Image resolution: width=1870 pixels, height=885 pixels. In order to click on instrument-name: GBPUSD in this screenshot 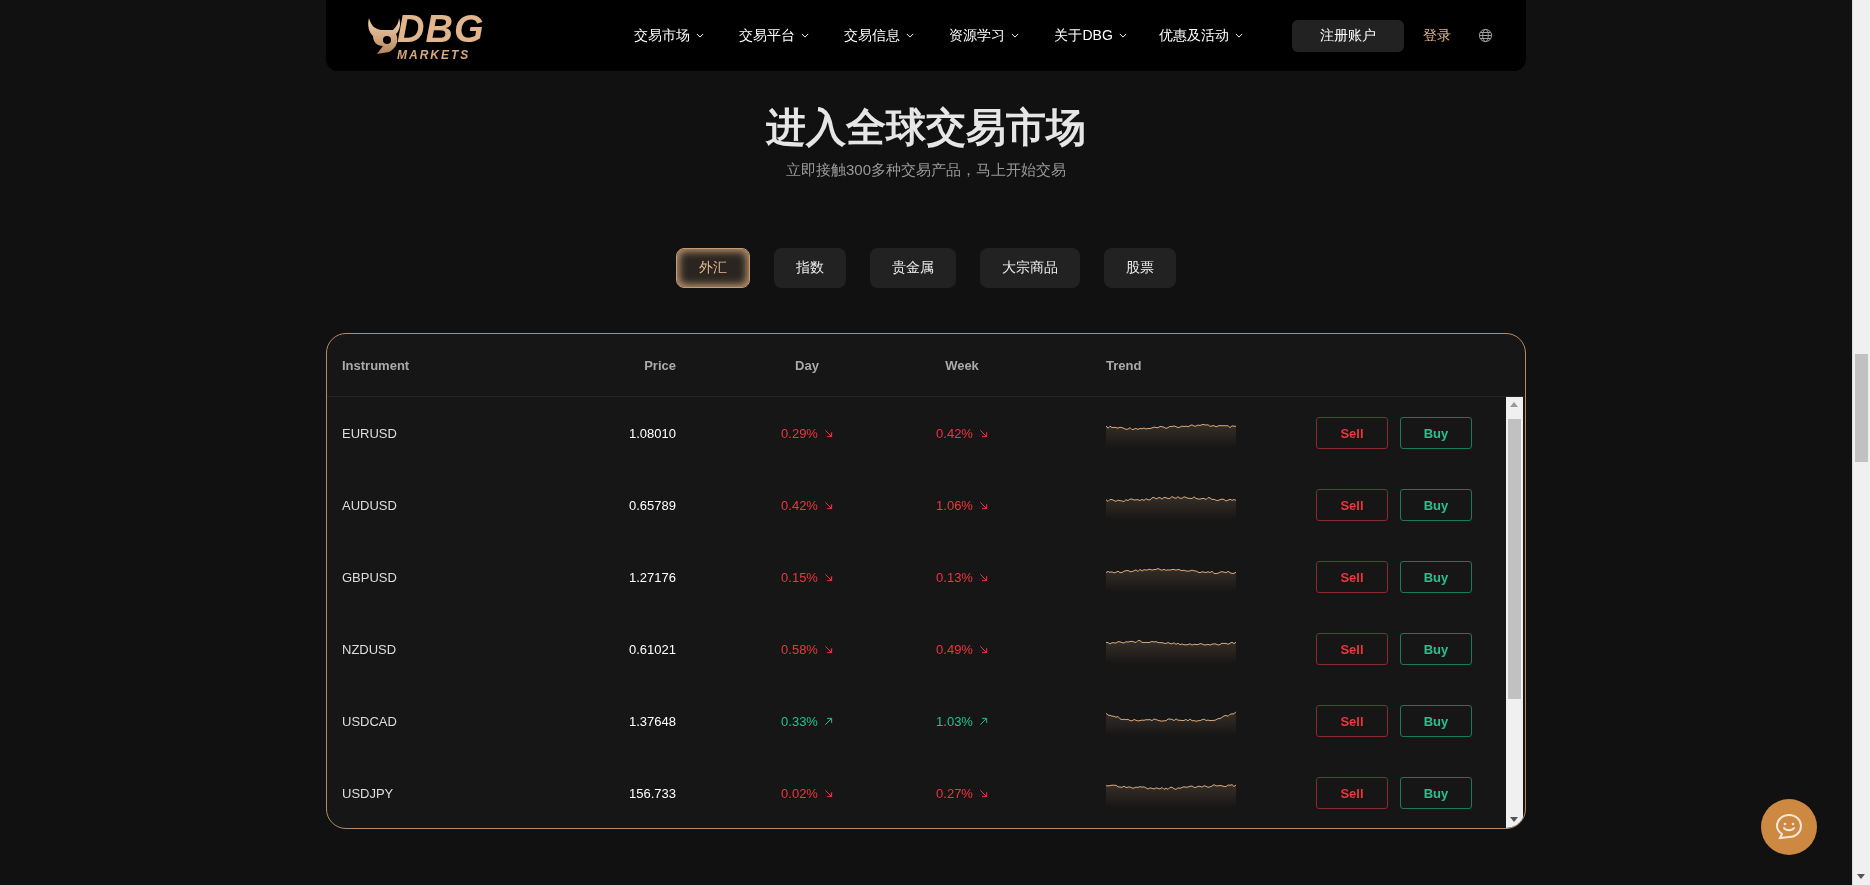, I will do `click(434, 577)`.